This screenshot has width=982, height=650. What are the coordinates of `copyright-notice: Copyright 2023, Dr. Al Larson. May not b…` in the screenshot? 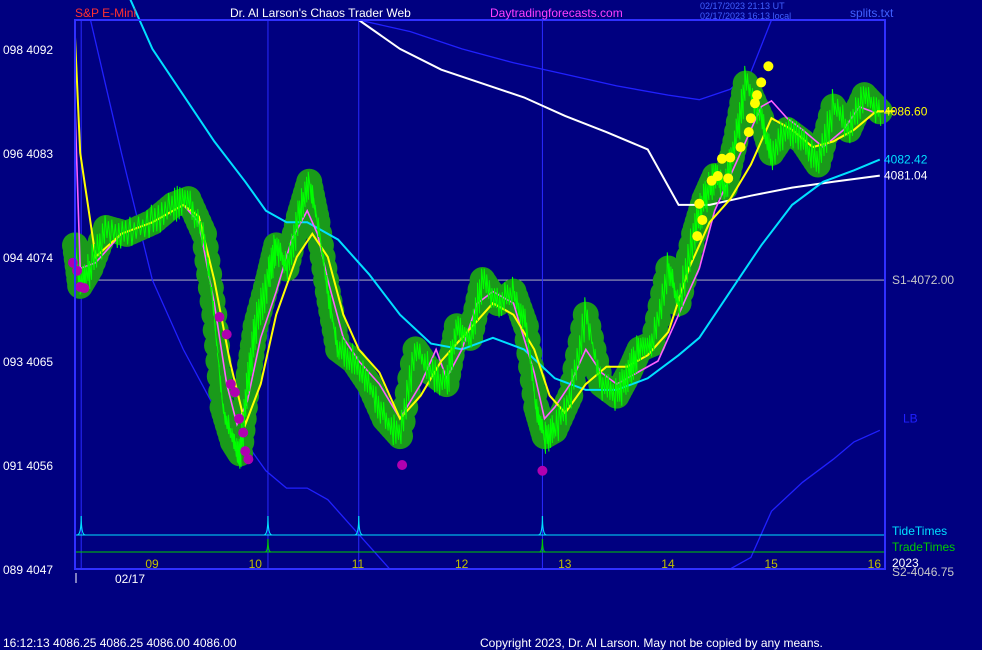 It's located at (651, 643).